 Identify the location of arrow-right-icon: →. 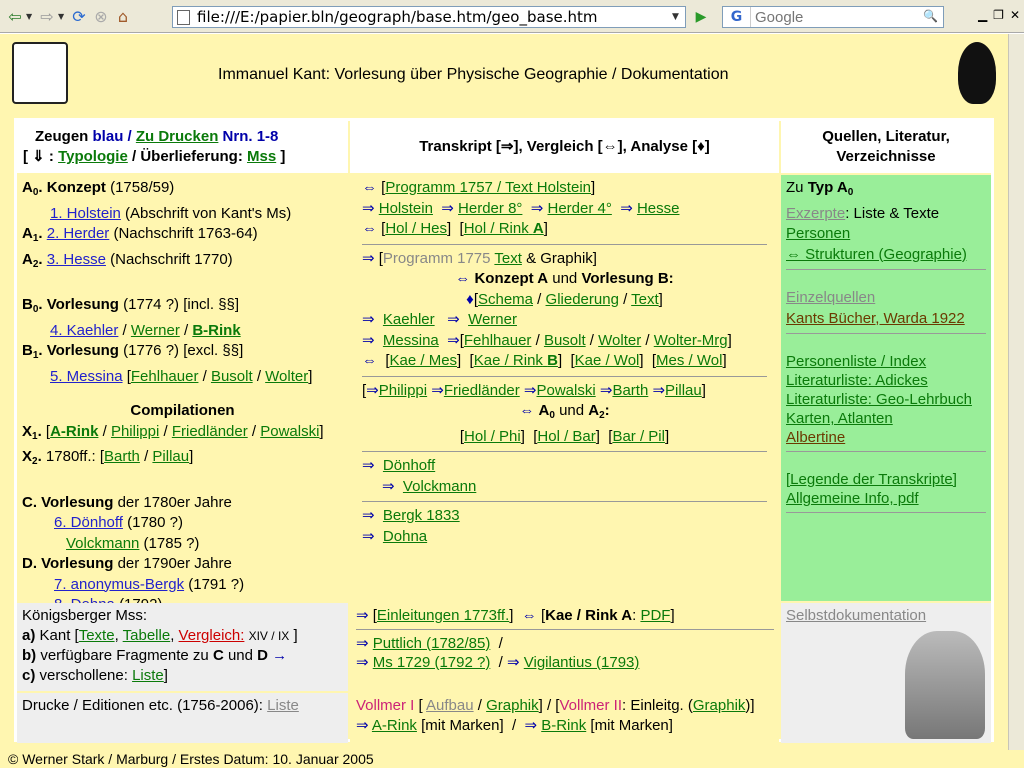
(279, 655).